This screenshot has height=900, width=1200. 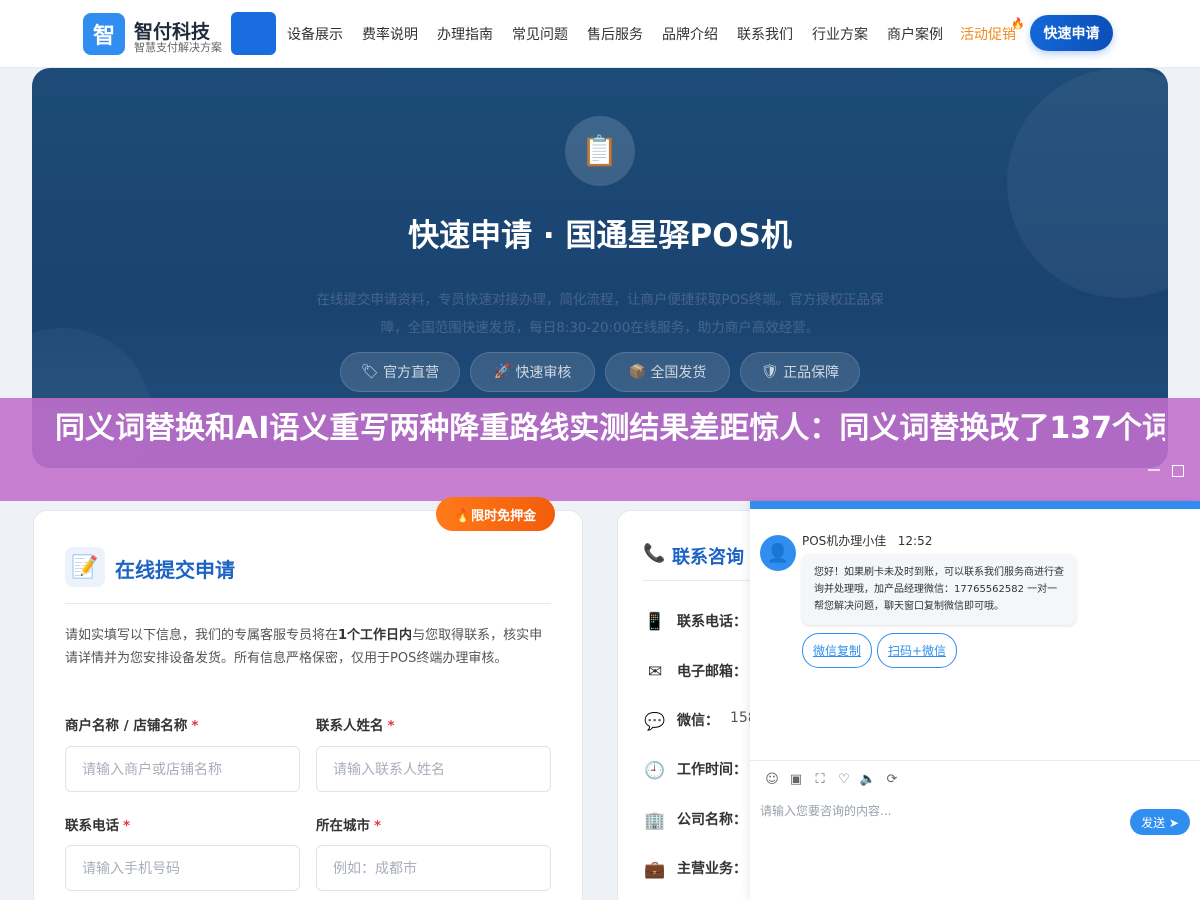 I want to click on agent-name: POS机办理小佳, so click(x=844, y=541).